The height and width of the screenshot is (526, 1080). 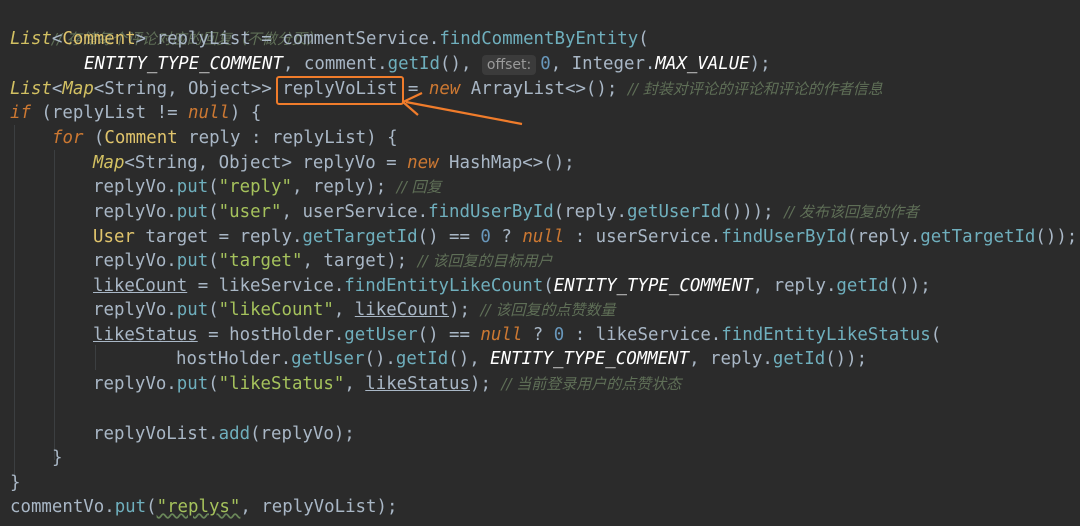 What do you see at coordinates (340, 90) in the screenshot?
I see `highlight-box` at bounding box center [340, 90].